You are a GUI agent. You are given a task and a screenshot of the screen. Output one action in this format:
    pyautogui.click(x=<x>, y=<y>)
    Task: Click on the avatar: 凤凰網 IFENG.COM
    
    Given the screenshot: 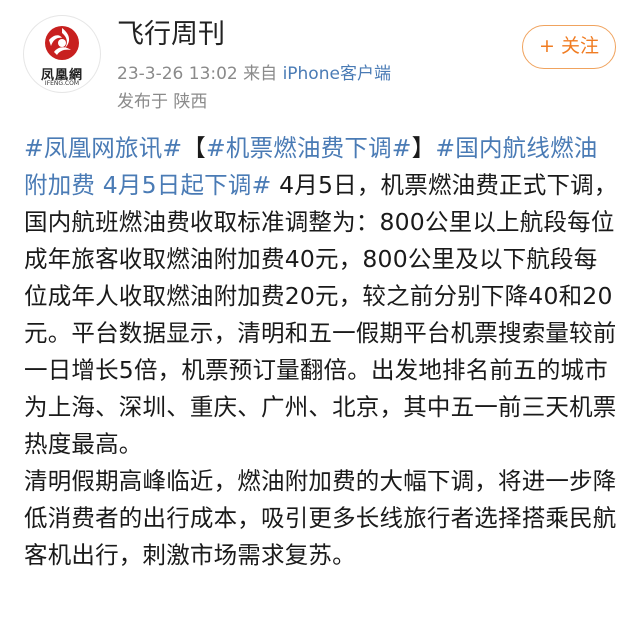 What is the action you would take?
    pyautogui.click(x=62, y=54)
    